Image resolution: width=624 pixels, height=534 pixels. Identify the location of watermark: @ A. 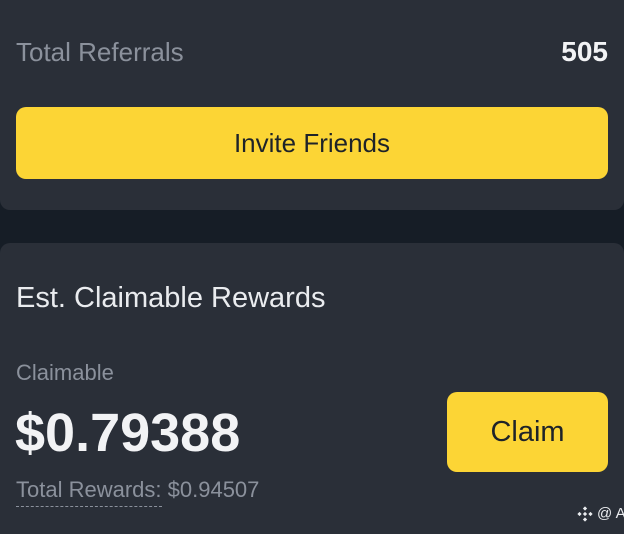
(600, 513).